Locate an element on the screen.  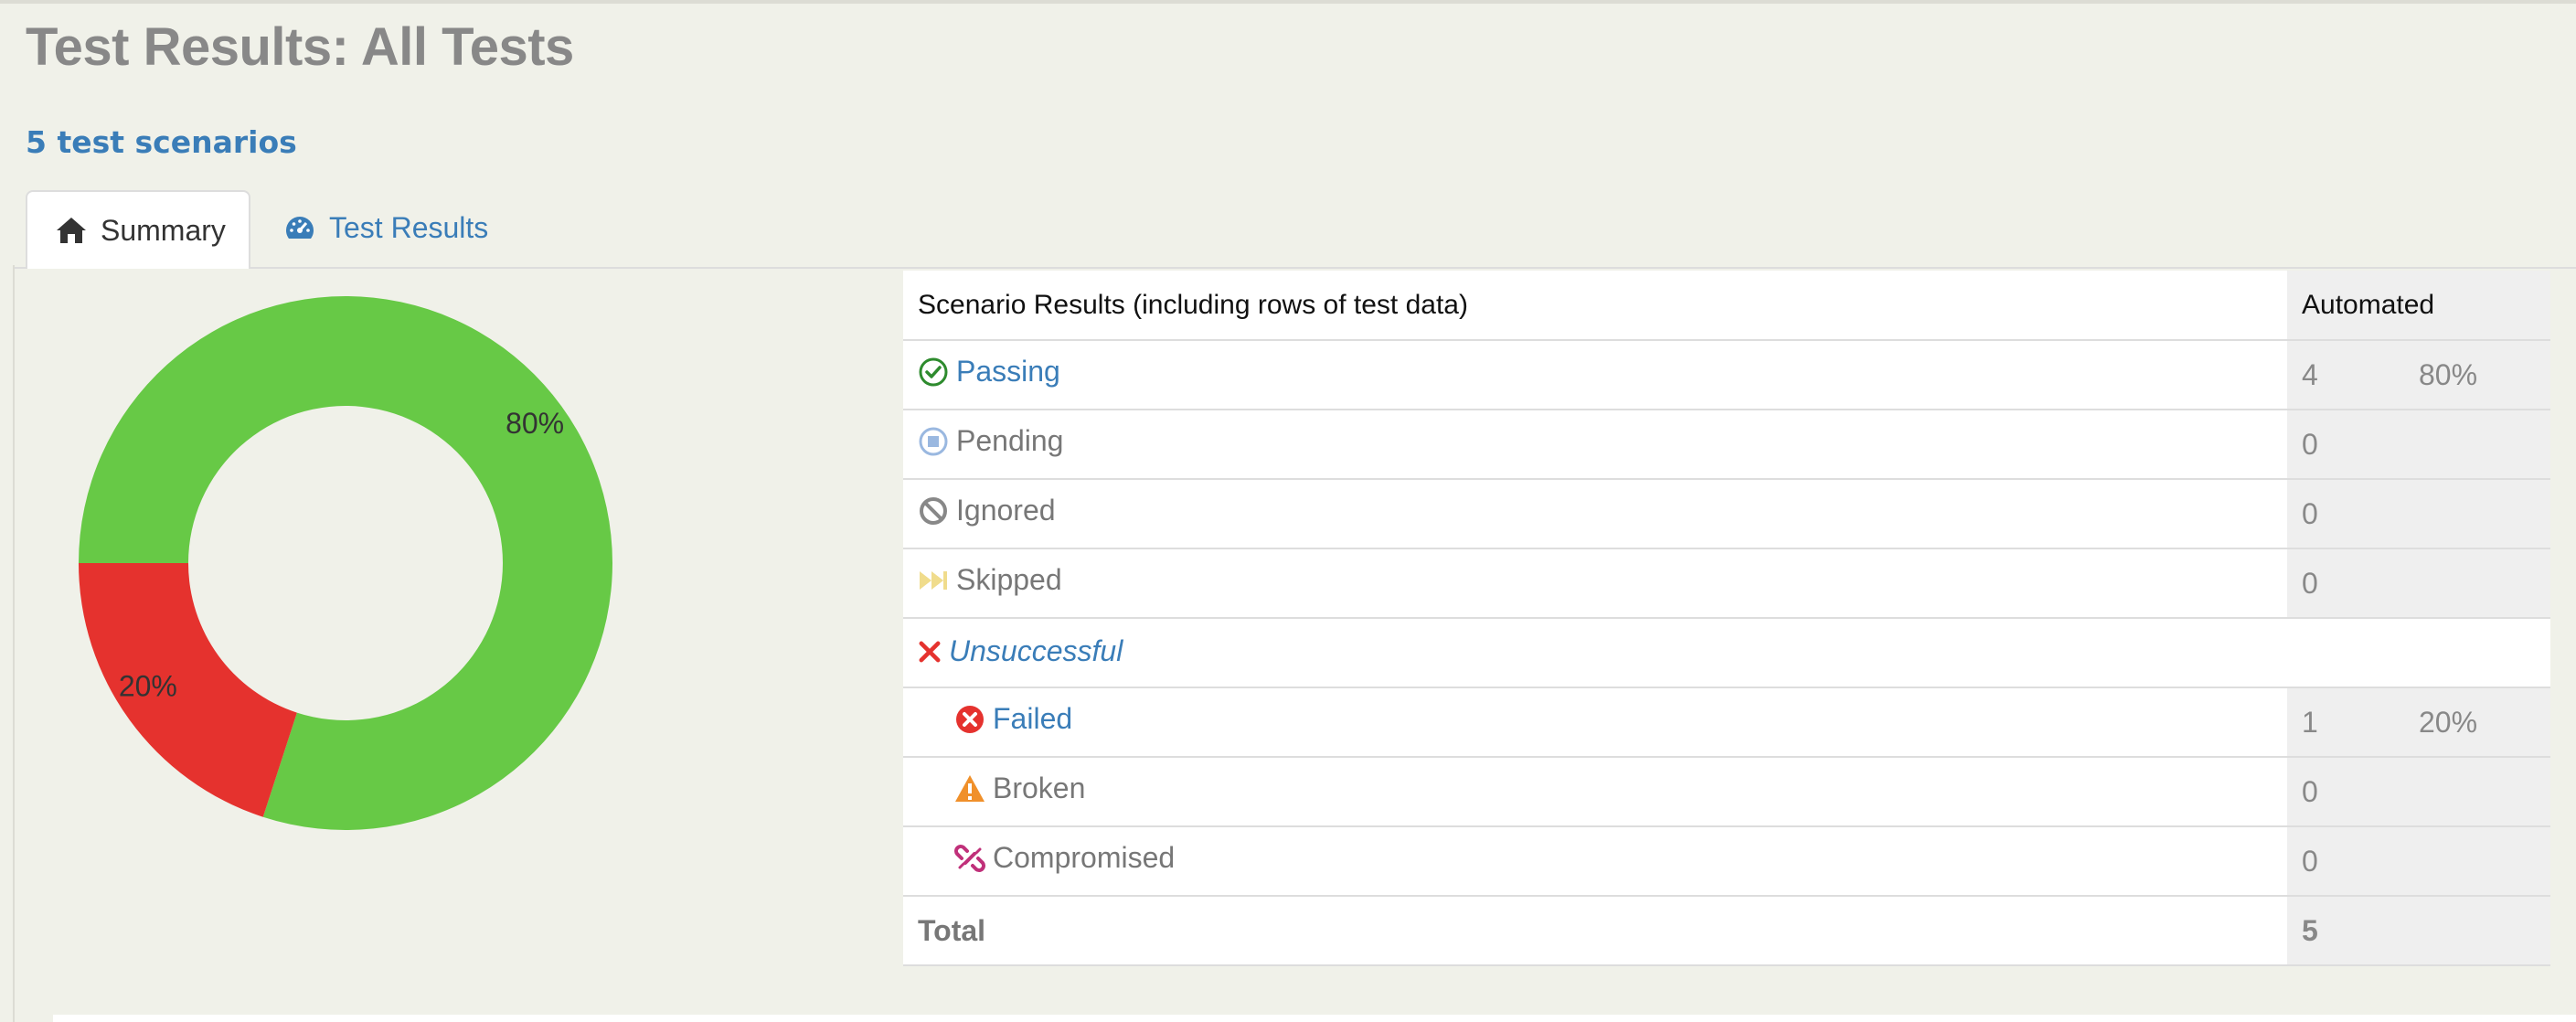
pending-percent is located at coordinates (2484, 445).